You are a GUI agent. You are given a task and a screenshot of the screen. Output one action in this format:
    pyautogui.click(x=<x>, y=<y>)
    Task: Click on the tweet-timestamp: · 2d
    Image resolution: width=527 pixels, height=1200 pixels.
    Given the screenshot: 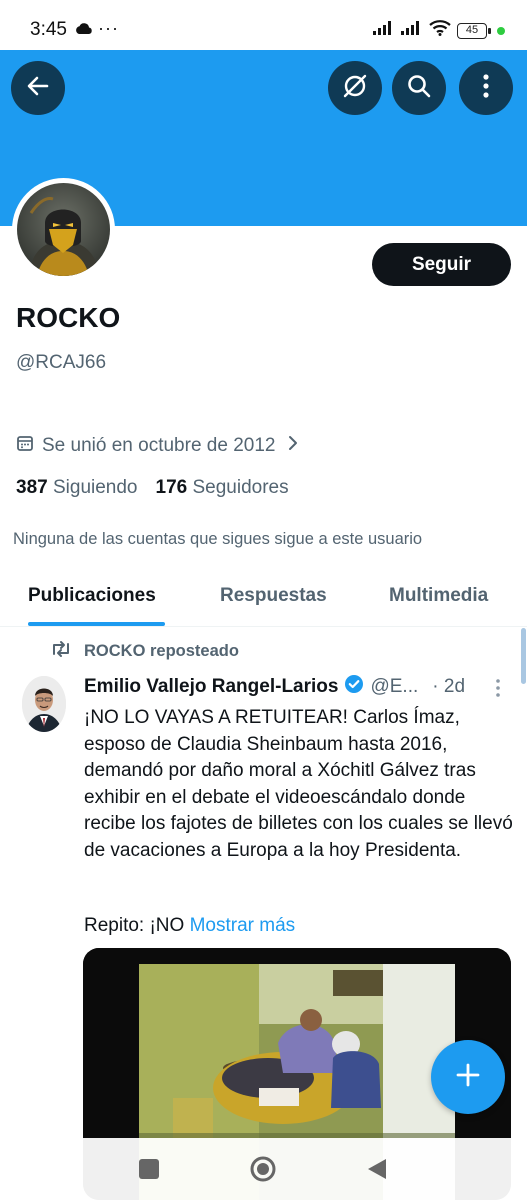 What is the action you would take?
    pyautogui.click(x=448, y=687)
    